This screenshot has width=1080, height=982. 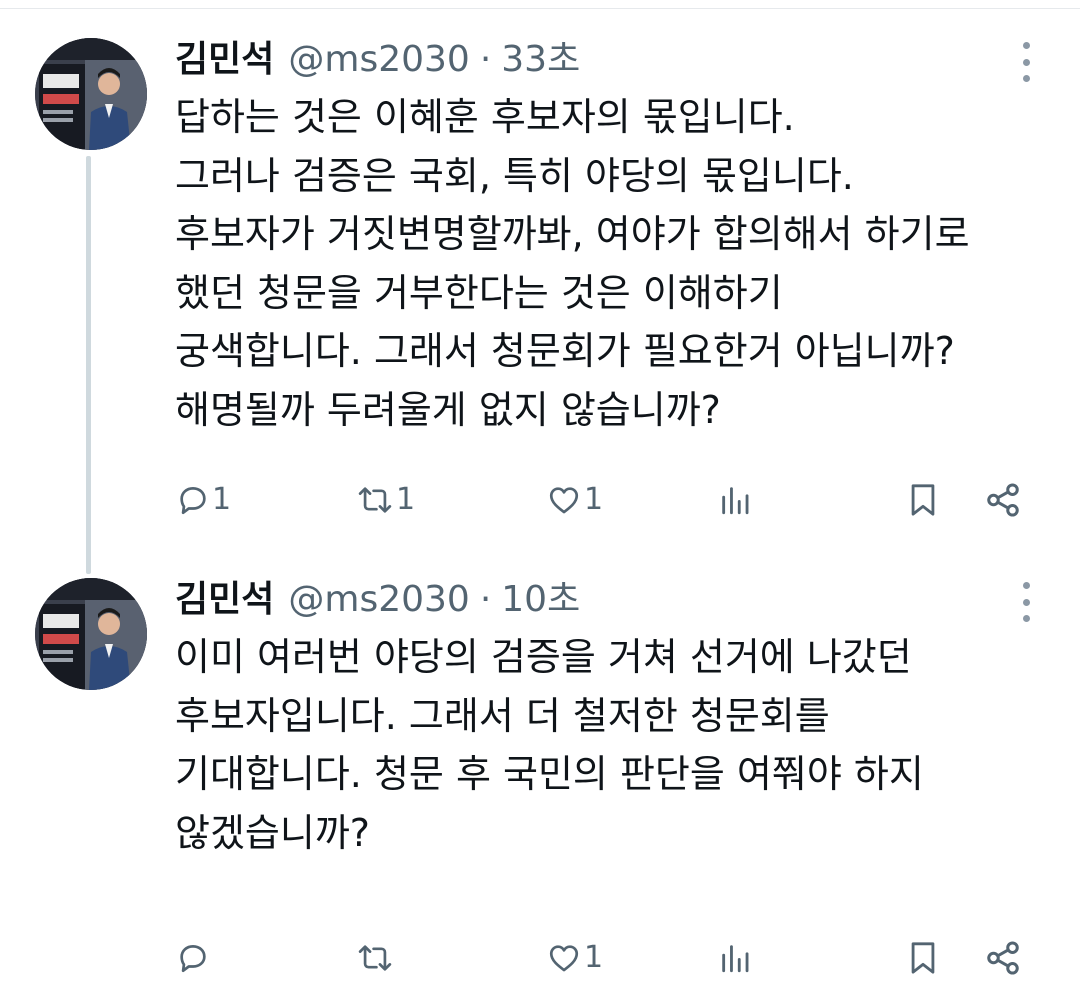 I want to click on retweet-button: 1, so click(x=385, y=500).